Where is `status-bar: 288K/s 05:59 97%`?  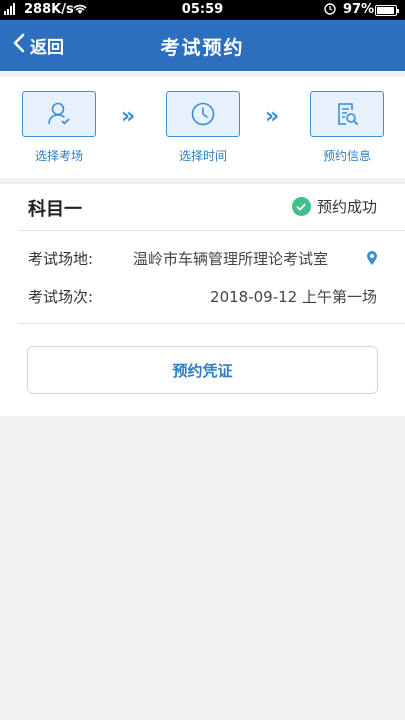 status-bar: 288K/s 05:59 97% is located at coordinates (202, 10).